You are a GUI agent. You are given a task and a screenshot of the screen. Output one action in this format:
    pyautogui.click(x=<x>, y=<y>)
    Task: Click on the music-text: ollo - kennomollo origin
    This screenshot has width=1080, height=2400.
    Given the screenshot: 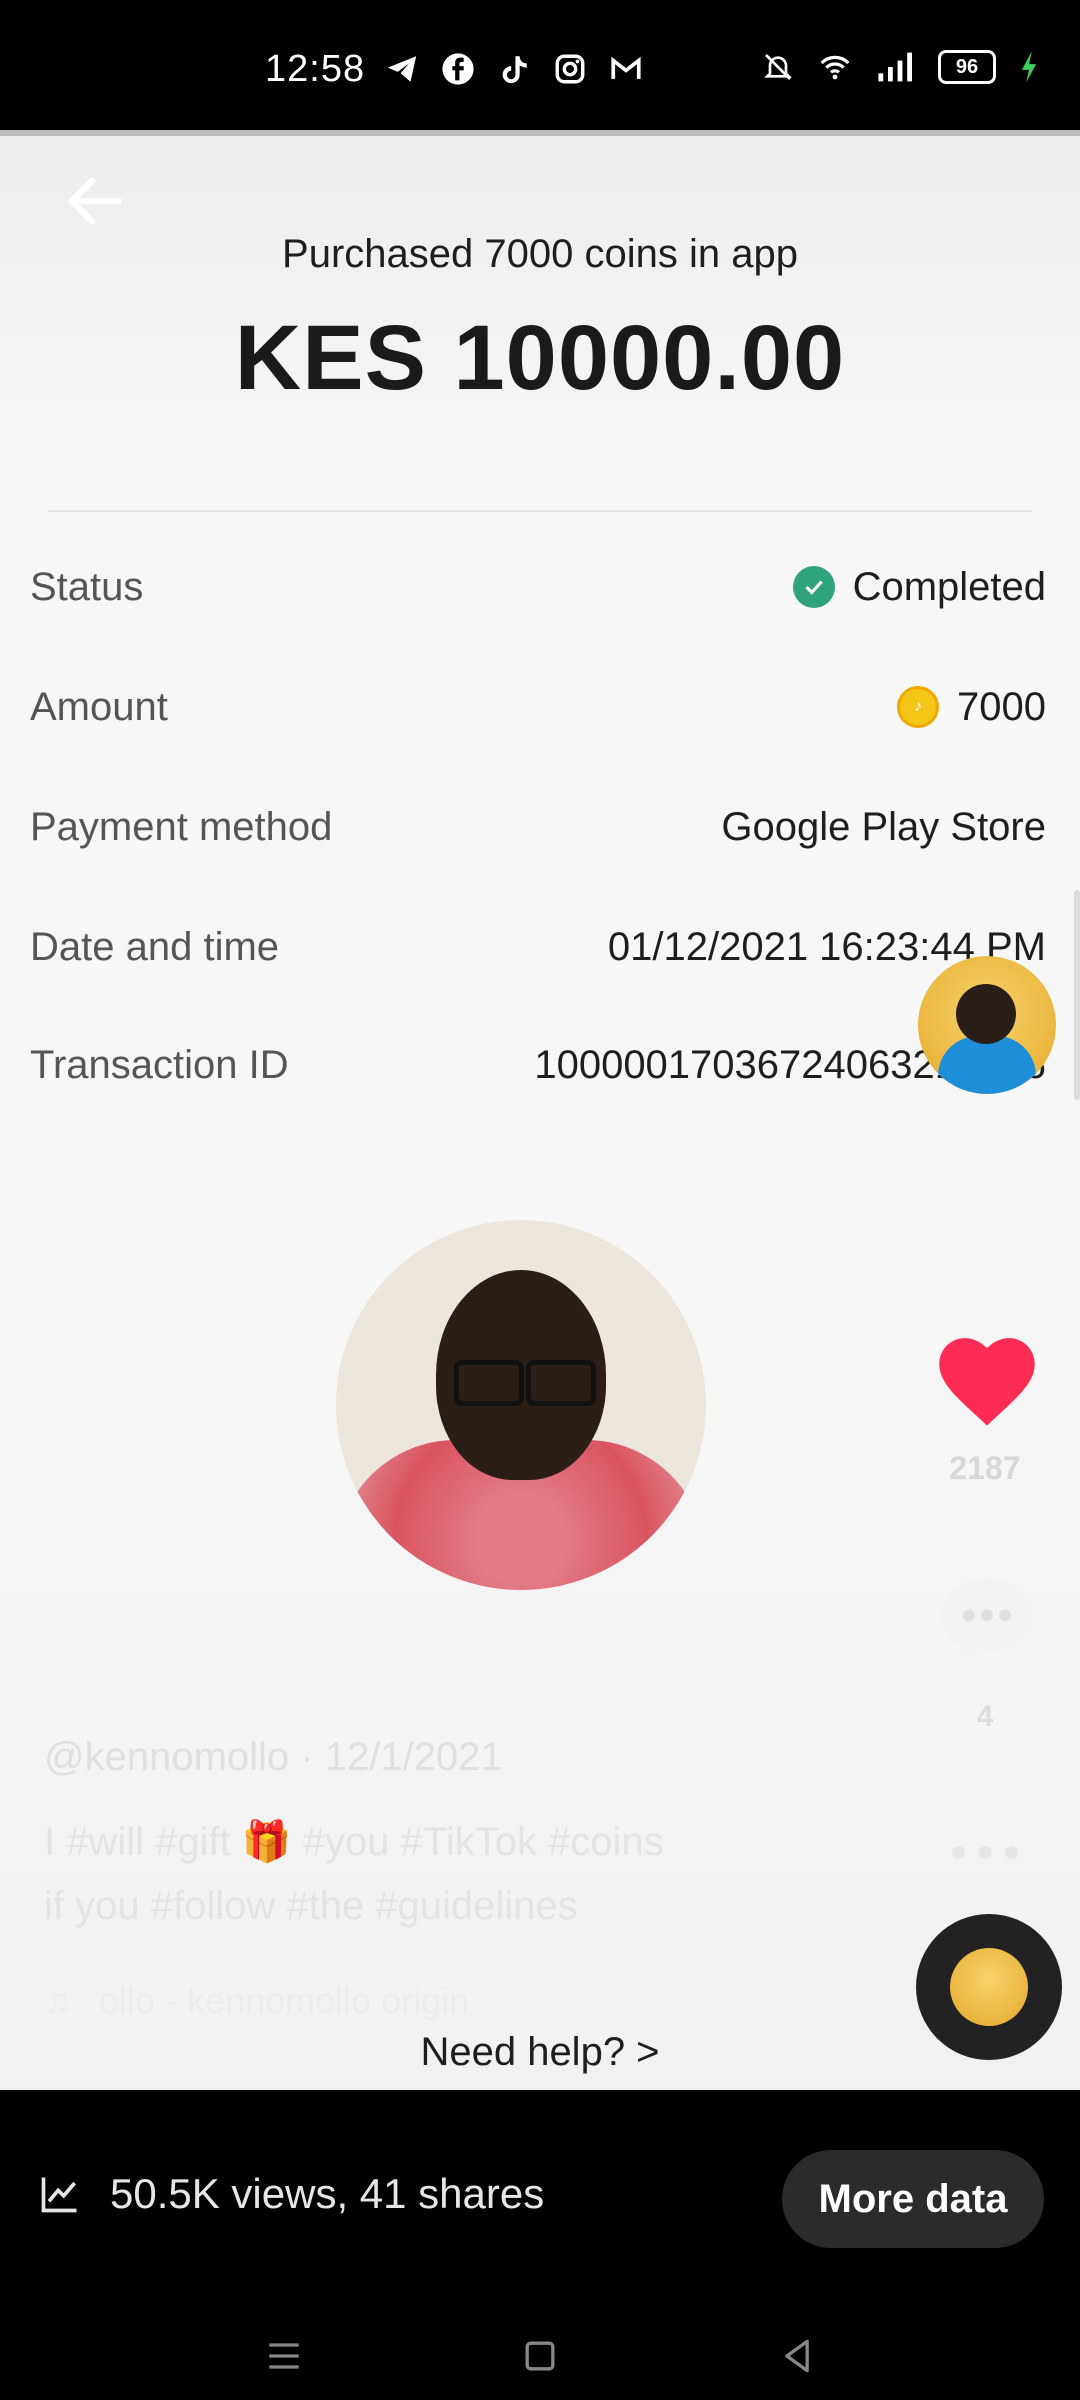 What is the action you would take?
    pyautogui.click(x=284, y=2000)
    